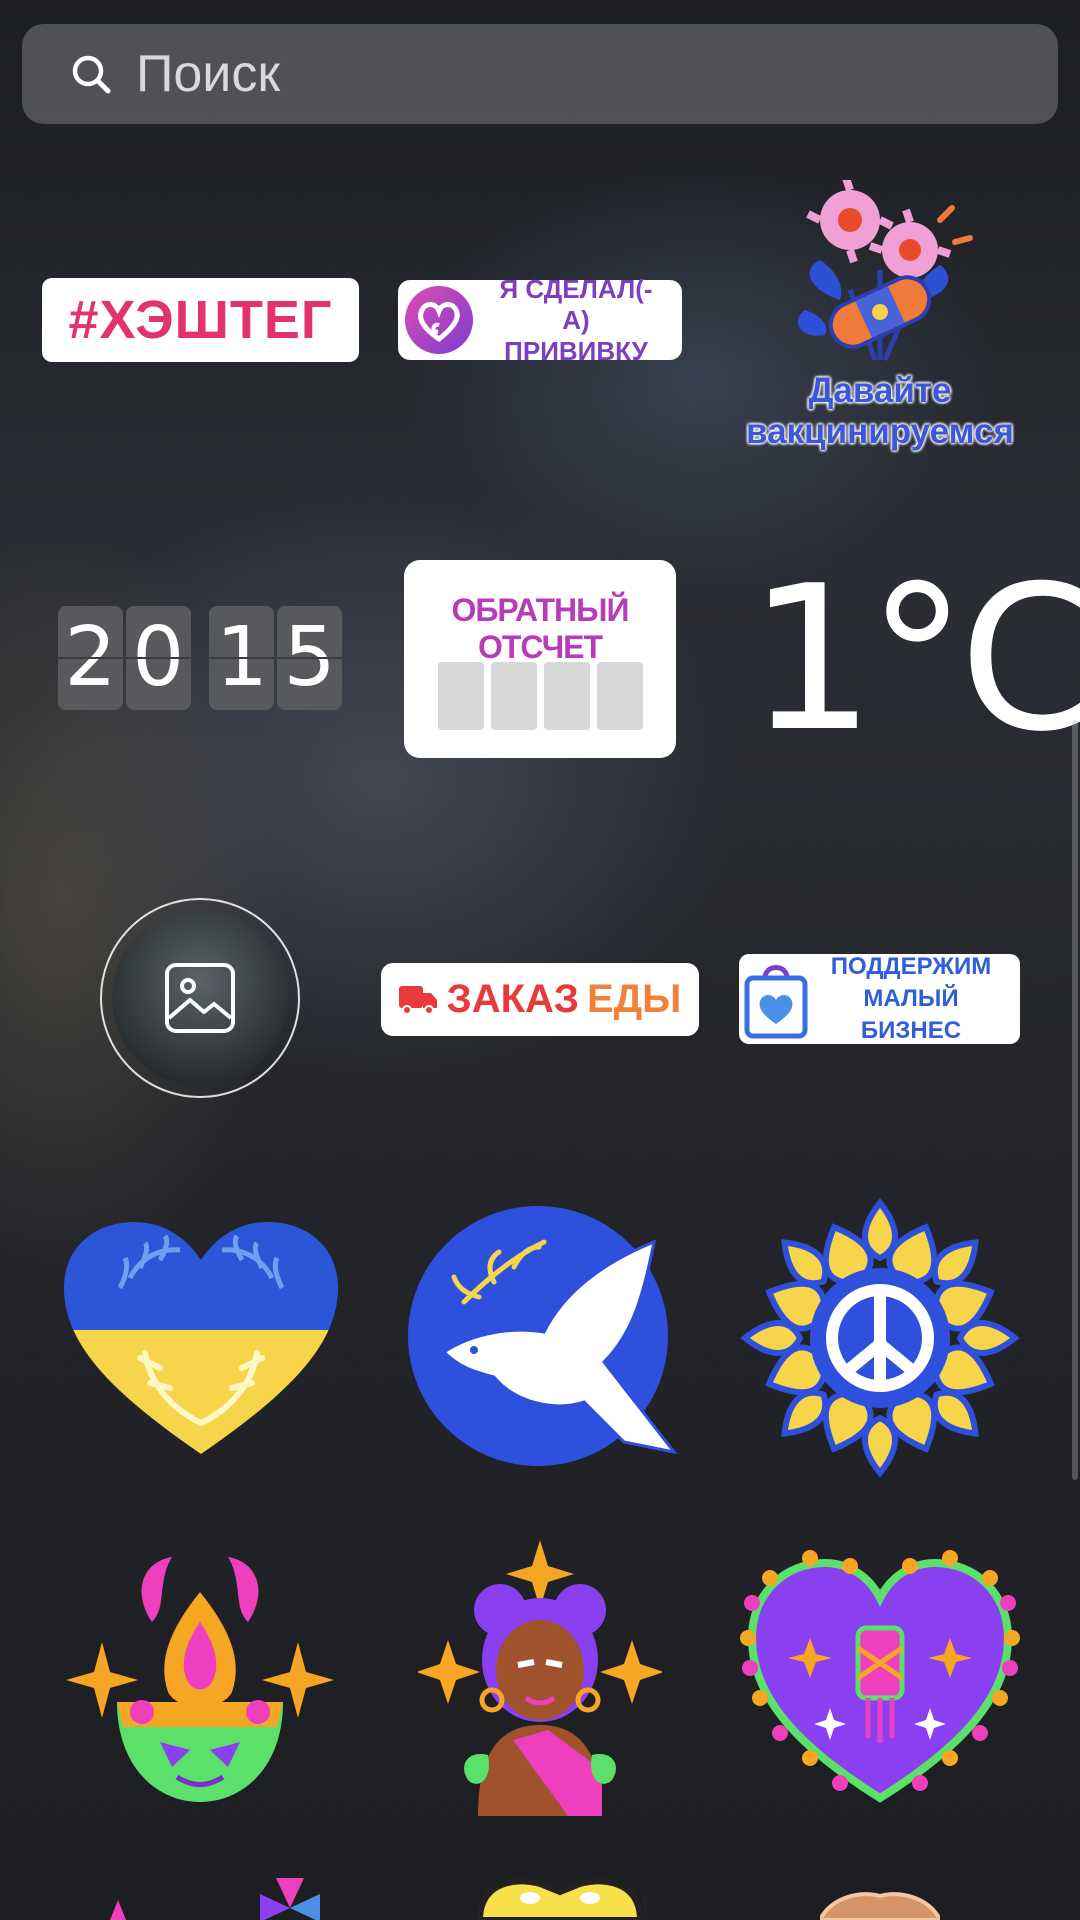 Image resolution: width=1080 pixels, height=1920 pixels. I want to click on search-icon, so click(91, 74).